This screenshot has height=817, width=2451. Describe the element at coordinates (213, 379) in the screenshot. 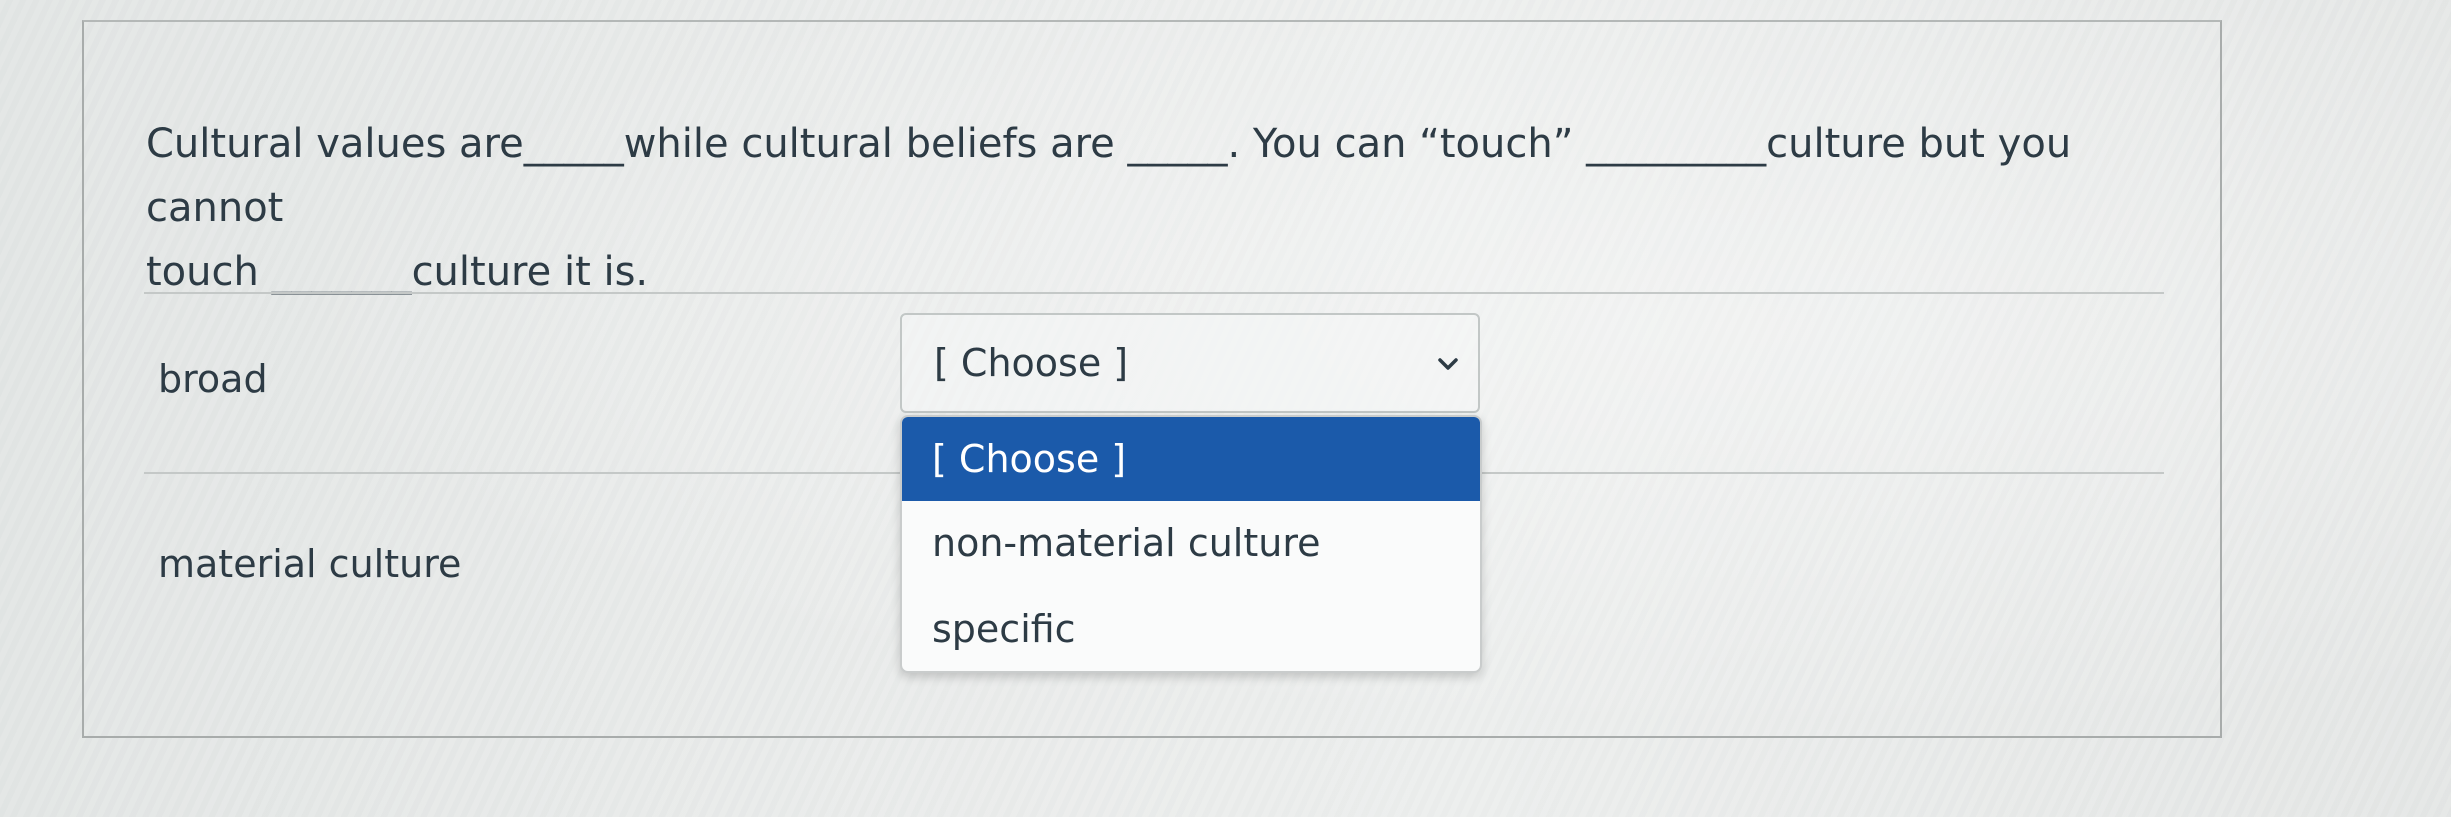

I see `answer-label-broad: broad` at that location.